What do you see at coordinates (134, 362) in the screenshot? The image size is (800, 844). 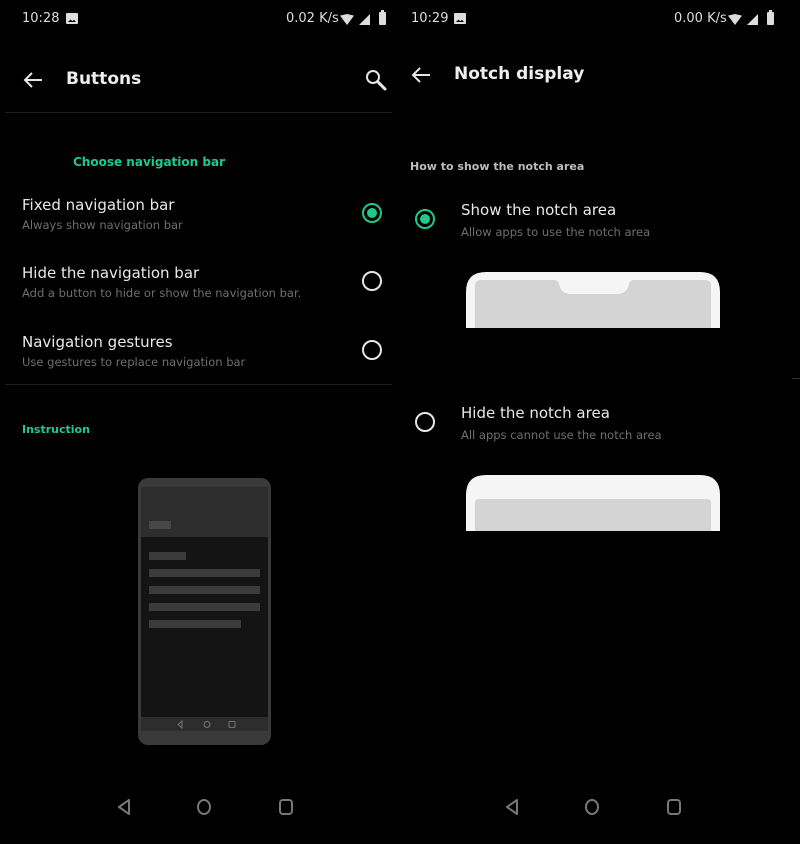 I see `option-description: Use gestures to replace navigation bar` at bounding box center [134, 362].